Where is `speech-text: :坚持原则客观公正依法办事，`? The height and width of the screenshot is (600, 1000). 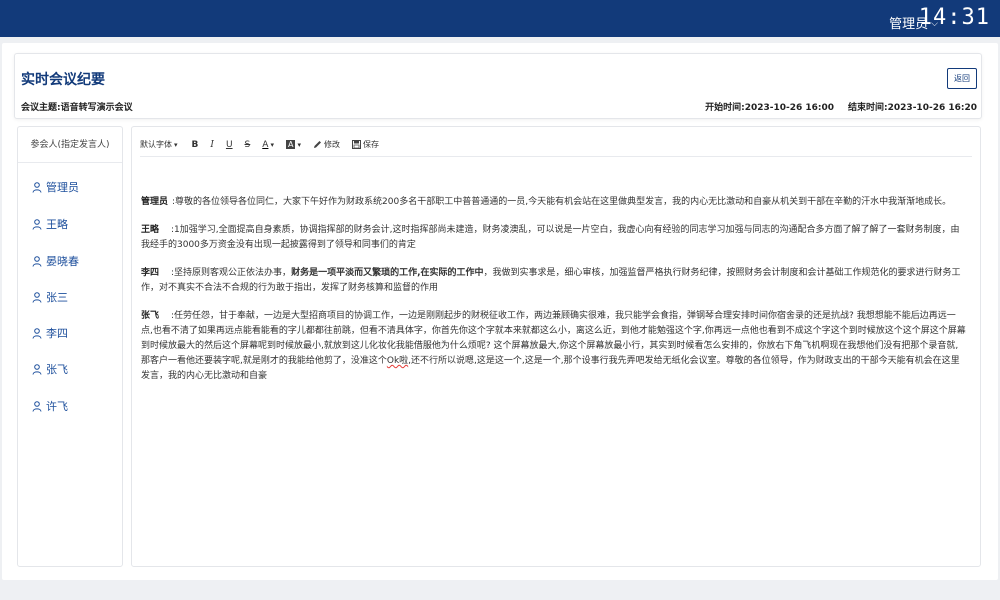 speech-text: :坚持原则客观公正依法办事， is located at coordinates (231, 273).